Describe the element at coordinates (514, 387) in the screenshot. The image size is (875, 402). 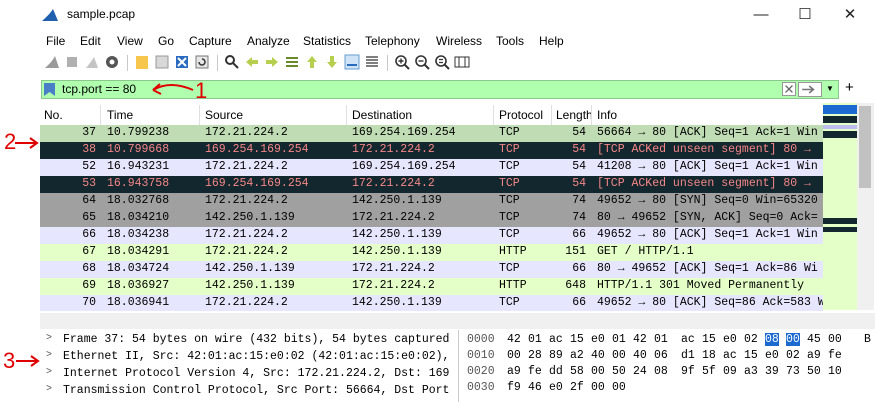
I see `hex-byte: f9` at that location.